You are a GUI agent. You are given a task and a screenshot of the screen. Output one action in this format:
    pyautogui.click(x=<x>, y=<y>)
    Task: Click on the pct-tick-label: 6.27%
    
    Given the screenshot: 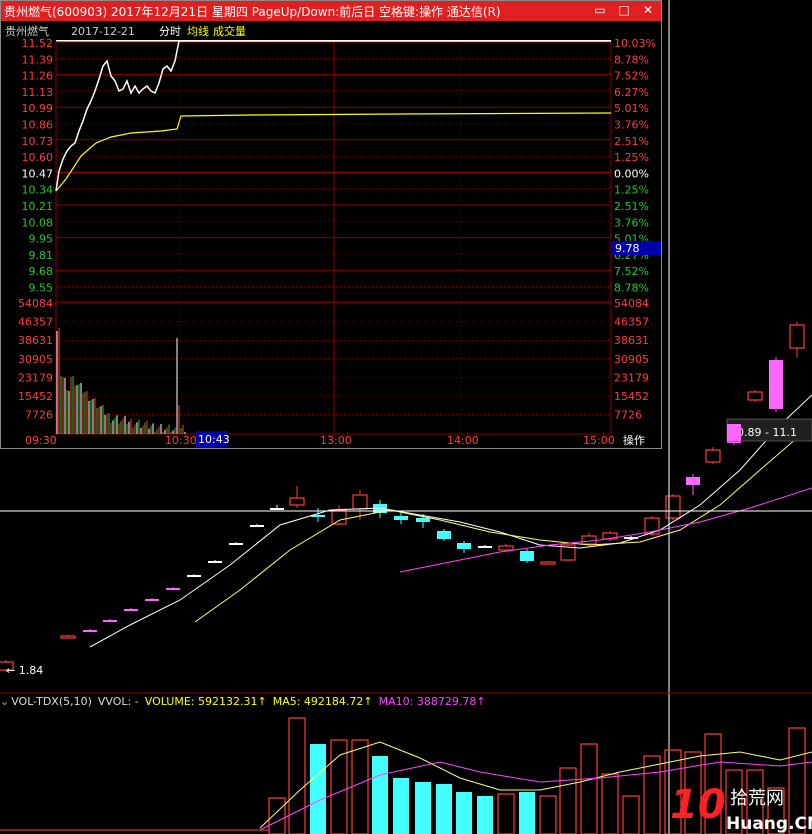 What is the action you would take?
    pyautogui.click(x=631, y=92)
    